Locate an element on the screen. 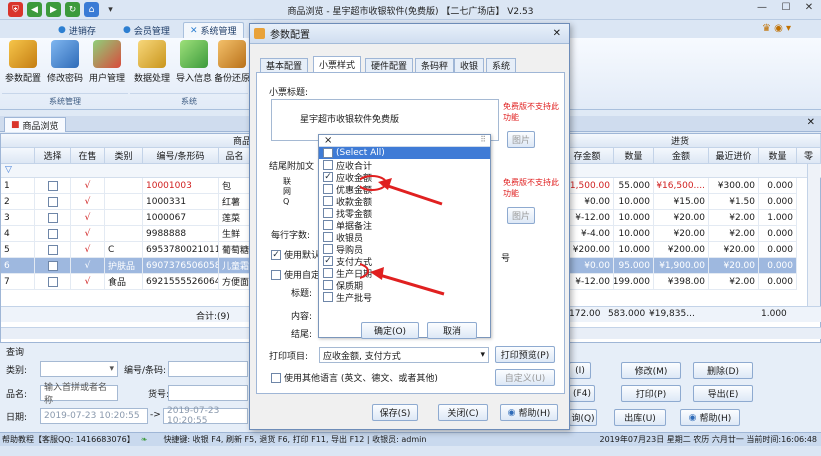 Image resolution: width=821 pixels, height=456 pixels. use-custom-checkbox: 使用自定 is located at coordinates (295, 274).